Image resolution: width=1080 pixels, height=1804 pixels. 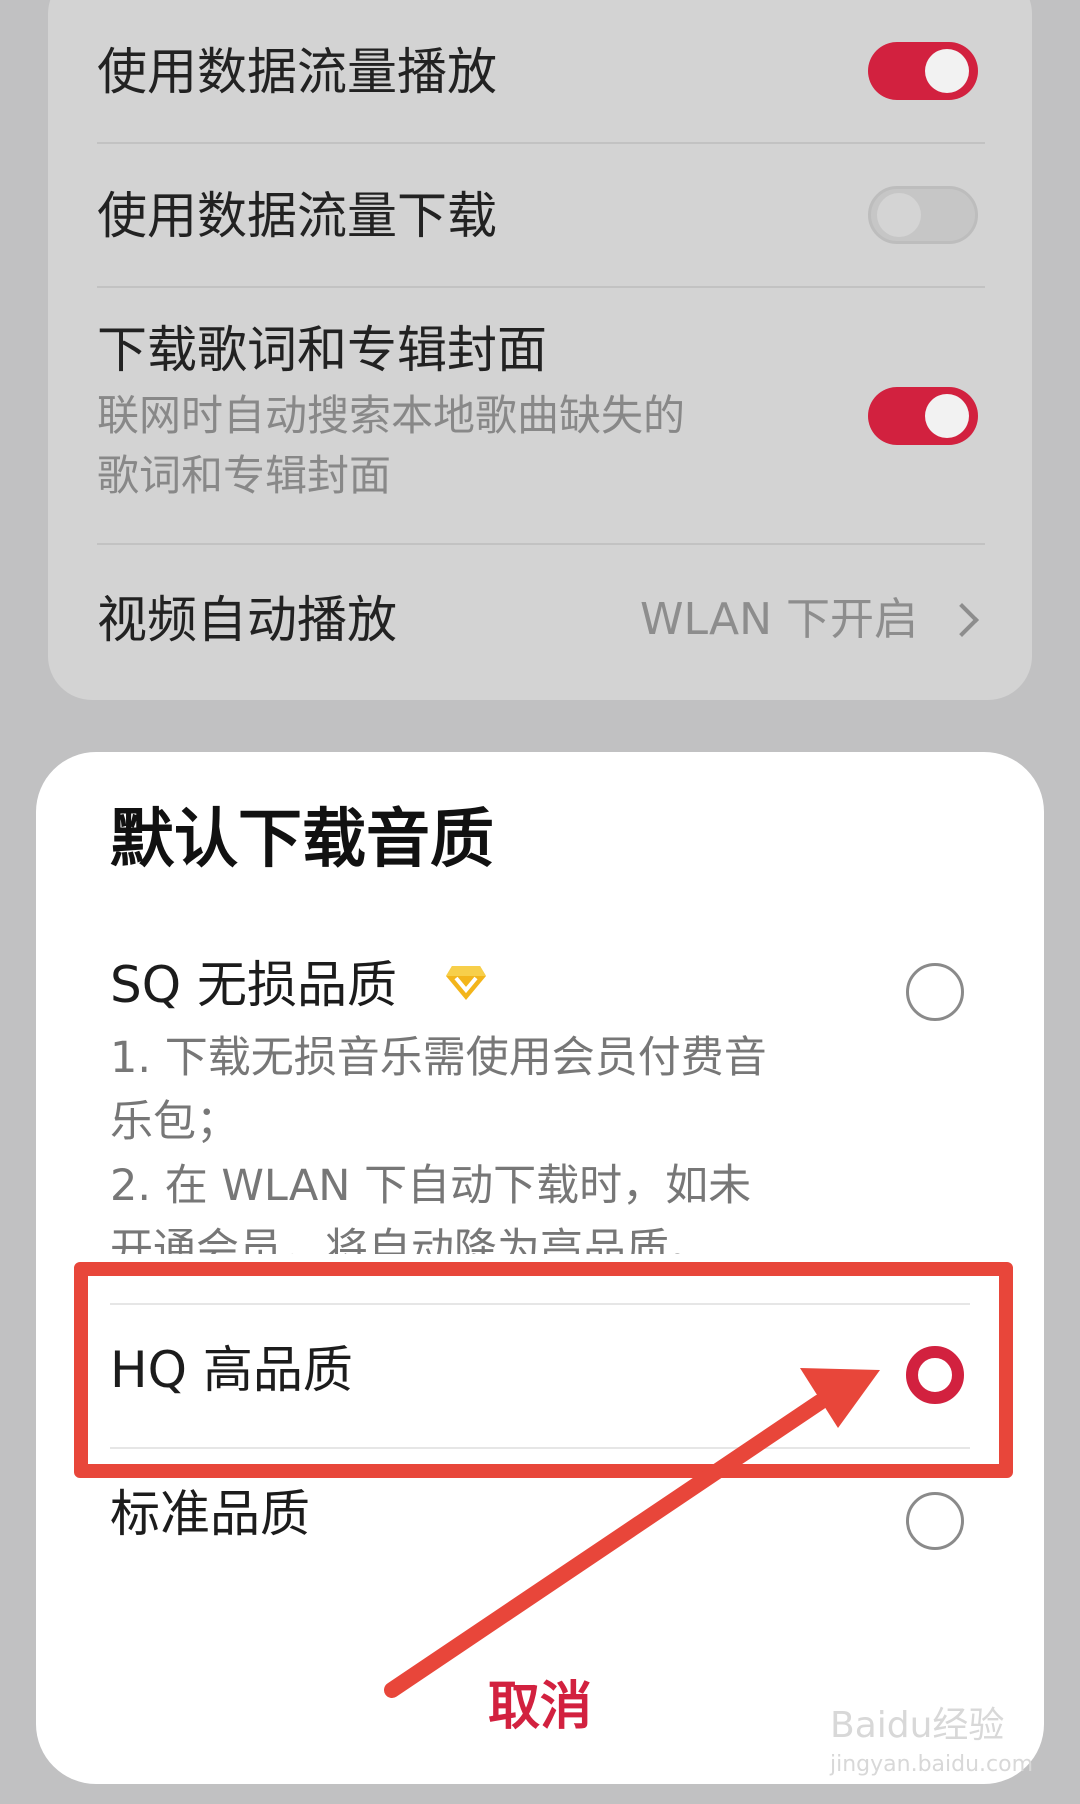 What do you see at coordinates (174, 1122) in the screenshot?
I see `desc-line: 乐包；` at bounding box center [174, 1122].